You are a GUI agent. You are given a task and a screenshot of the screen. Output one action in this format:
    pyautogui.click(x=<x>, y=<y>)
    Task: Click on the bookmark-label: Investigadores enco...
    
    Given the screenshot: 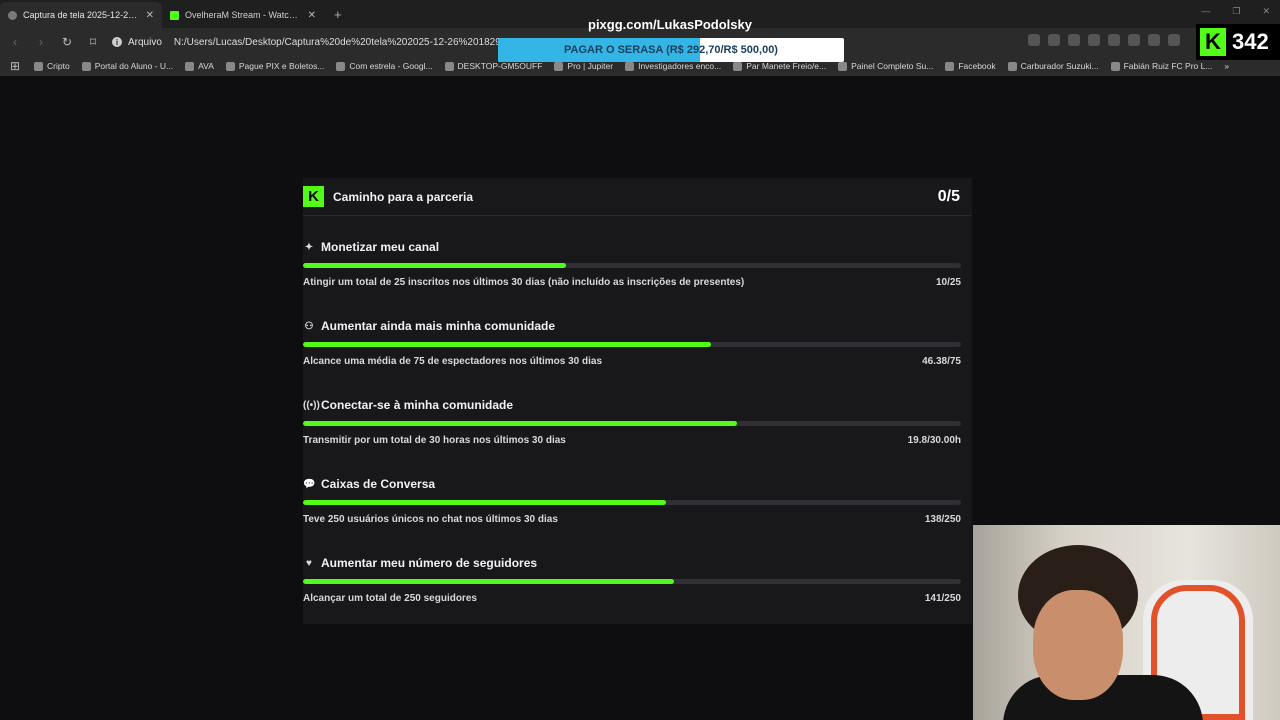 What is the action you would take?
    pyautogui.click(x=680, y=66)
    